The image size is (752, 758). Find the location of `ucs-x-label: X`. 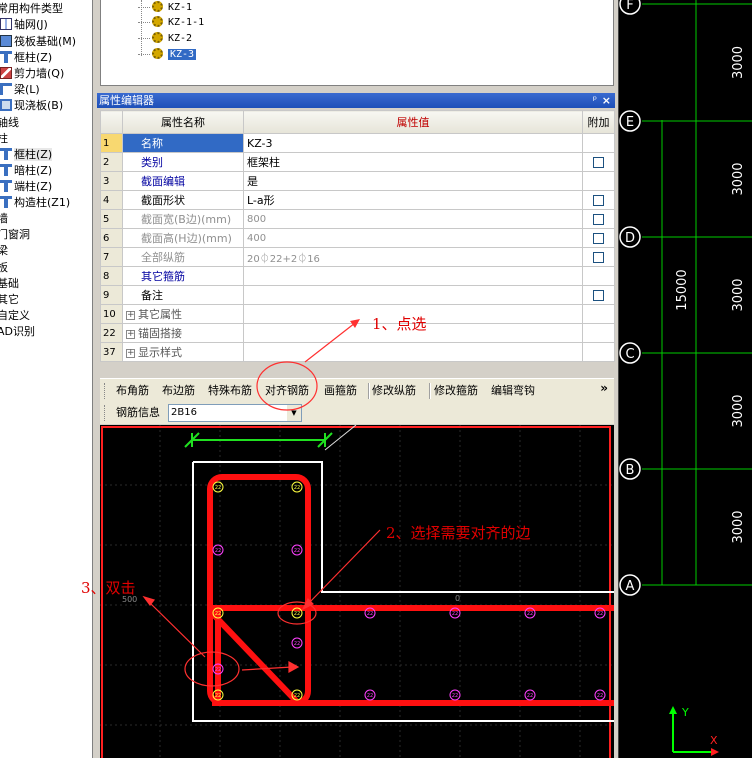

ucs-x-label: X is located at coordinates (714, 740).